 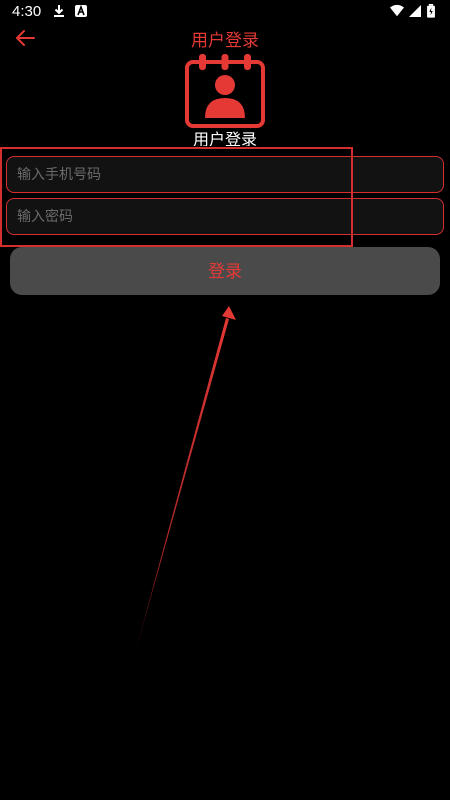 I want to click on status-time: 4:30, so click(x=27, y=11).